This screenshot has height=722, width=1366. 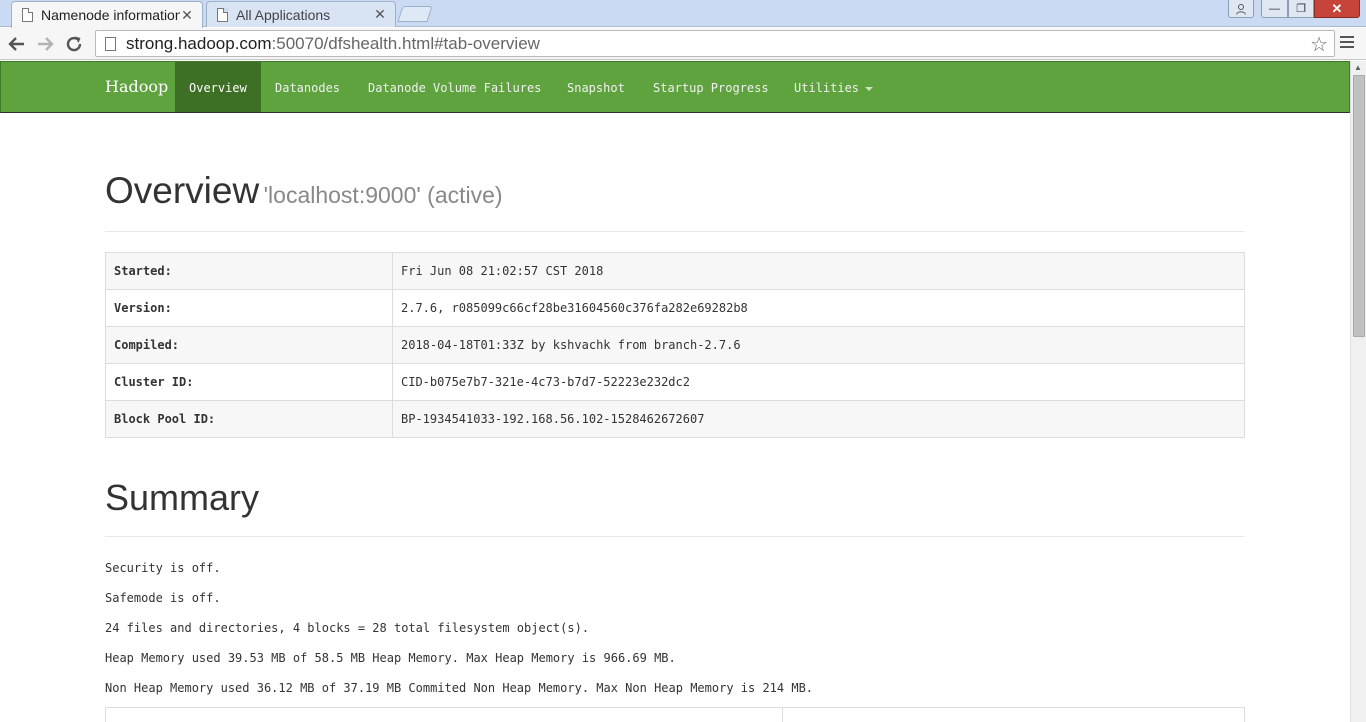 I want to click on summary-table, so click(x=675, y=714).